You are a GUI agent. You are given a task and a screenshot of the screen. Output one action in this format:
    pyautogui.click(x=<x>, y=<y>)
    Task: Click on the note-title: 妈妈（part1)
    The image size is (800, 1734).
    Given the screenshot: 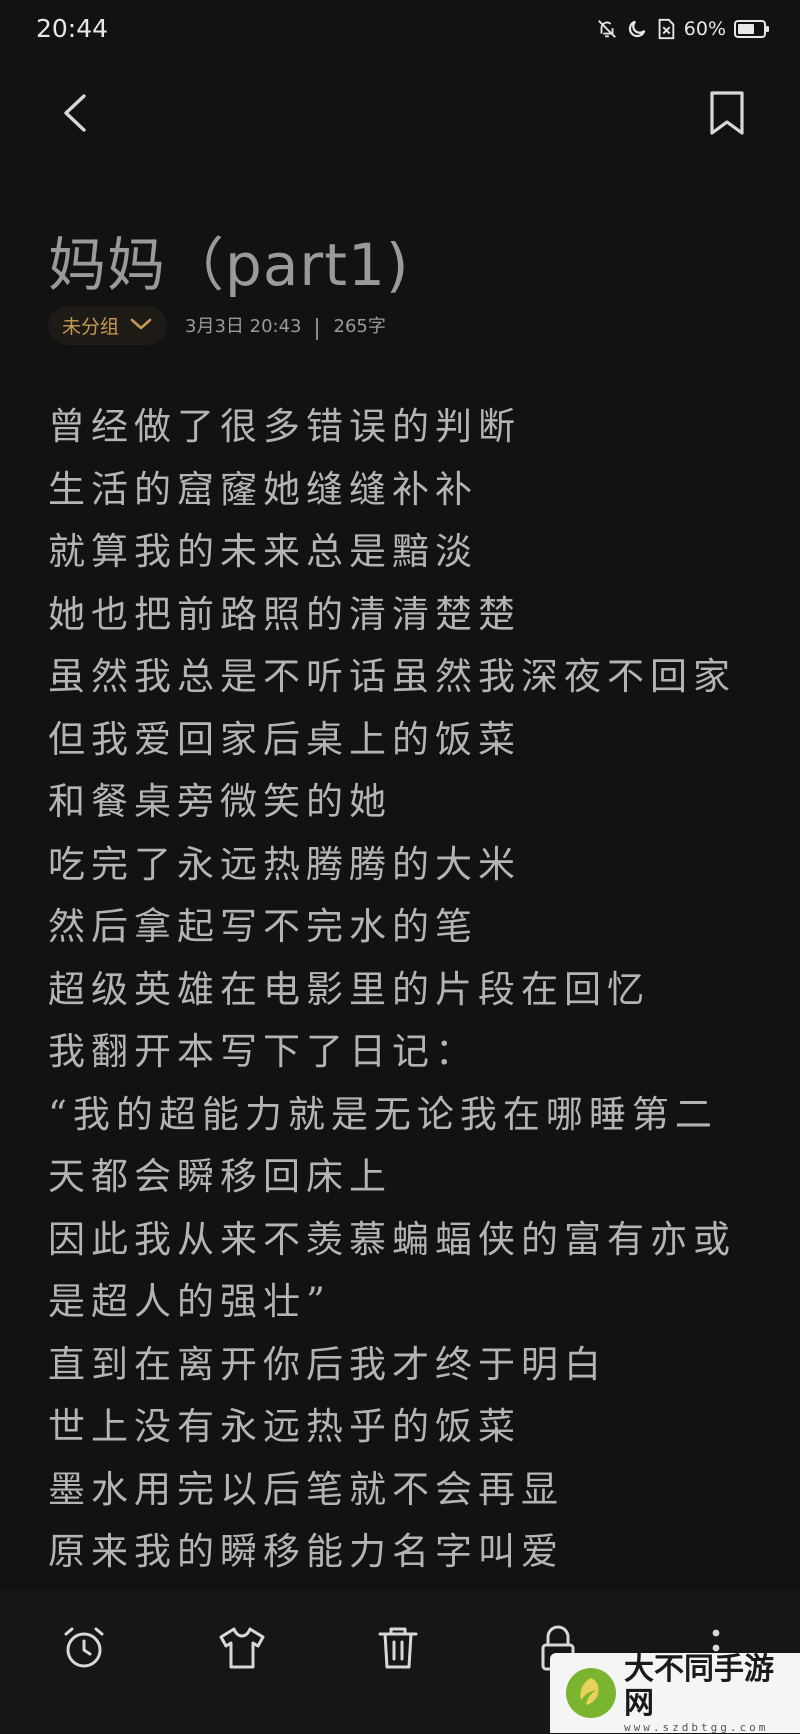 What is the action you would take?
    pyautogui.click(x=228, y=260)
    